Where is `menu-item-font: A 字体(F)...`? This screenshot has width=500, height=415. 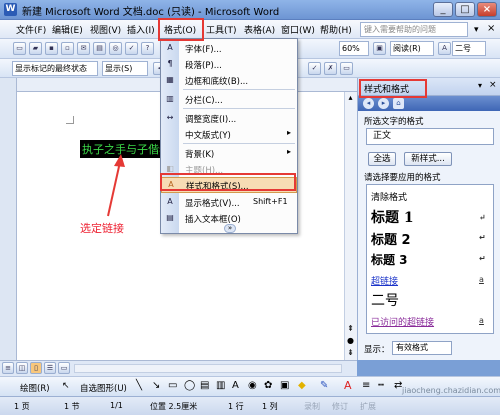
menu-item-font: A 字体(F)... is located at coordinates (229, 48).